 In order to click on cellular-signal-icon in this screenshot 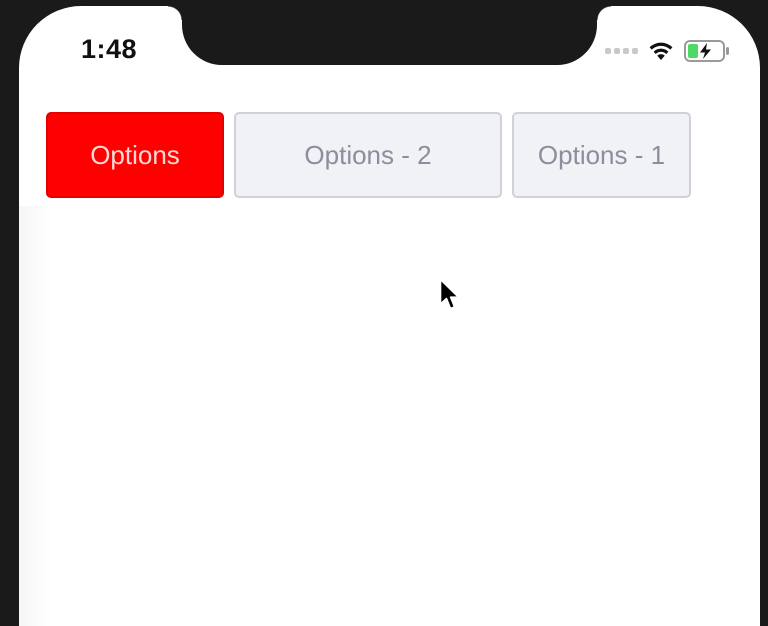, I will do `click(621, 51)`.